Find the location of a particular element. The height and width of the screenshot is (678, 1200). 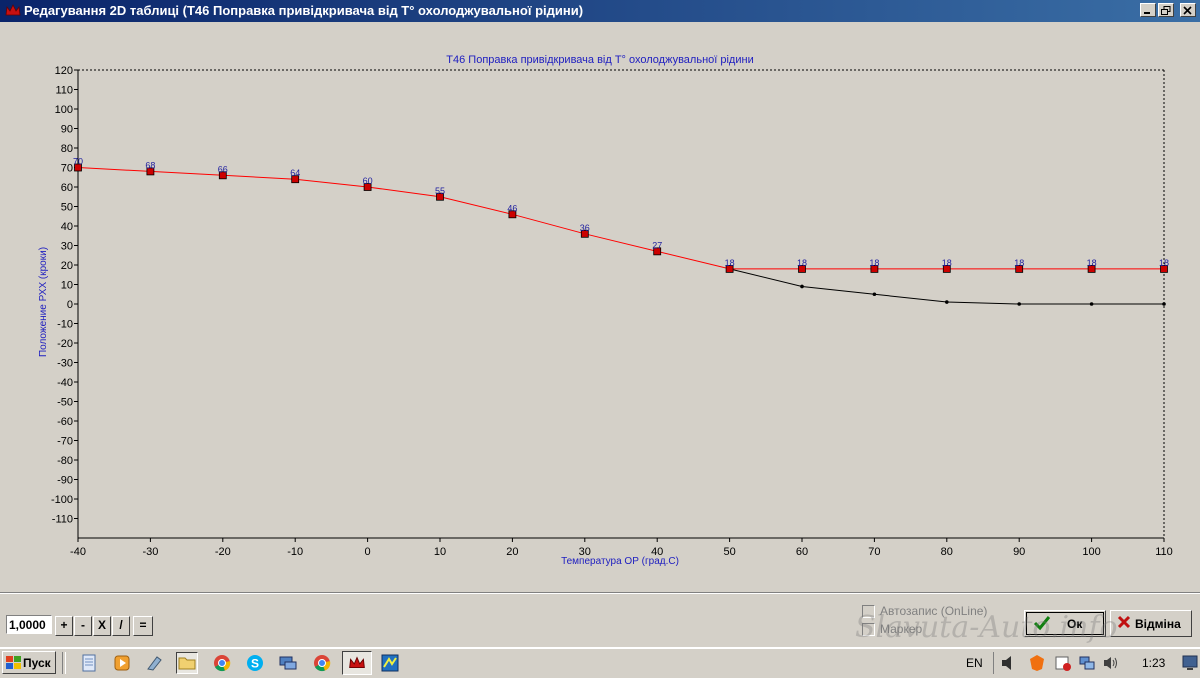

x-axis-label: Температура ОР (град.С) is located at coordinates (620, 561).